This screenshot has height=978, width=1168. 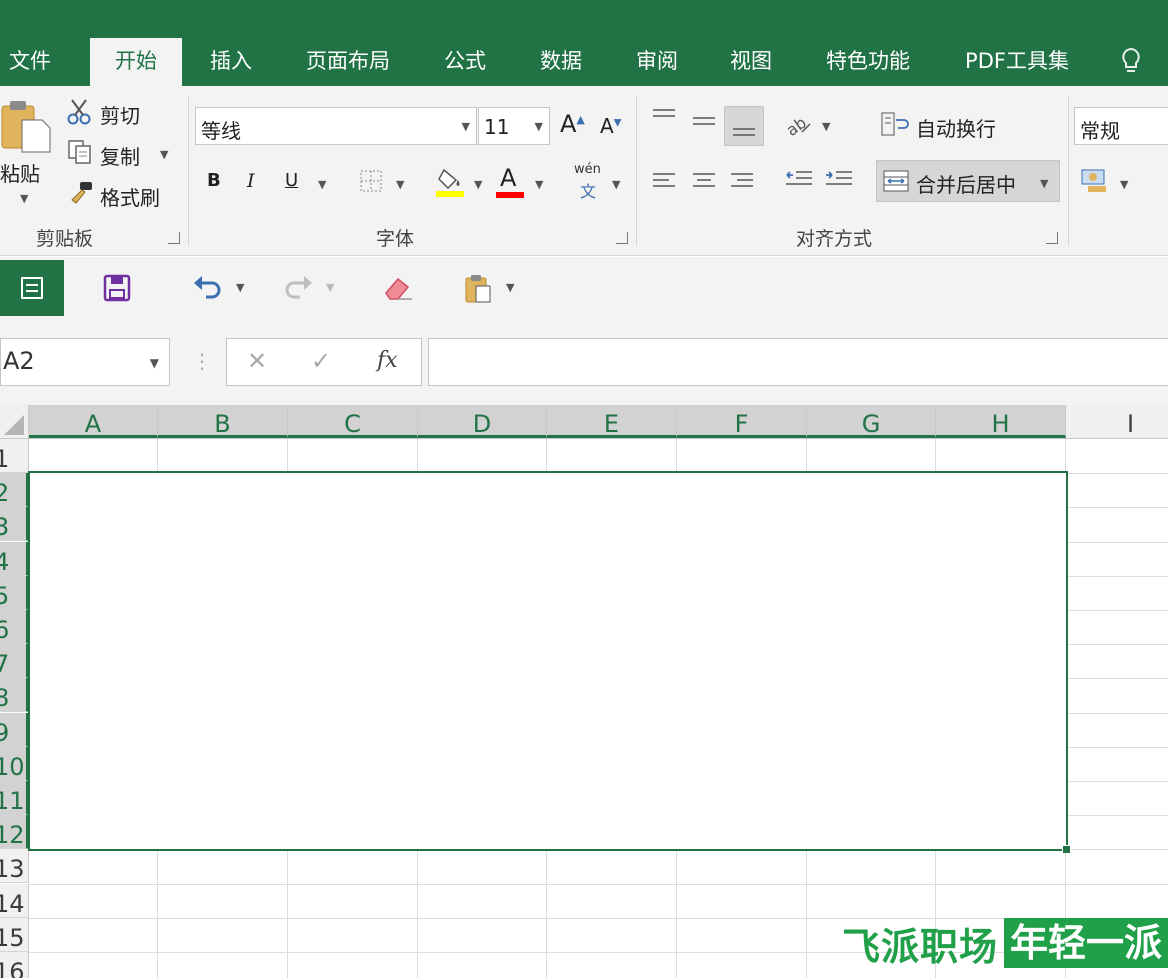 I want to click on phonetic-bottom-label: 文, so click(x=588, y=190).